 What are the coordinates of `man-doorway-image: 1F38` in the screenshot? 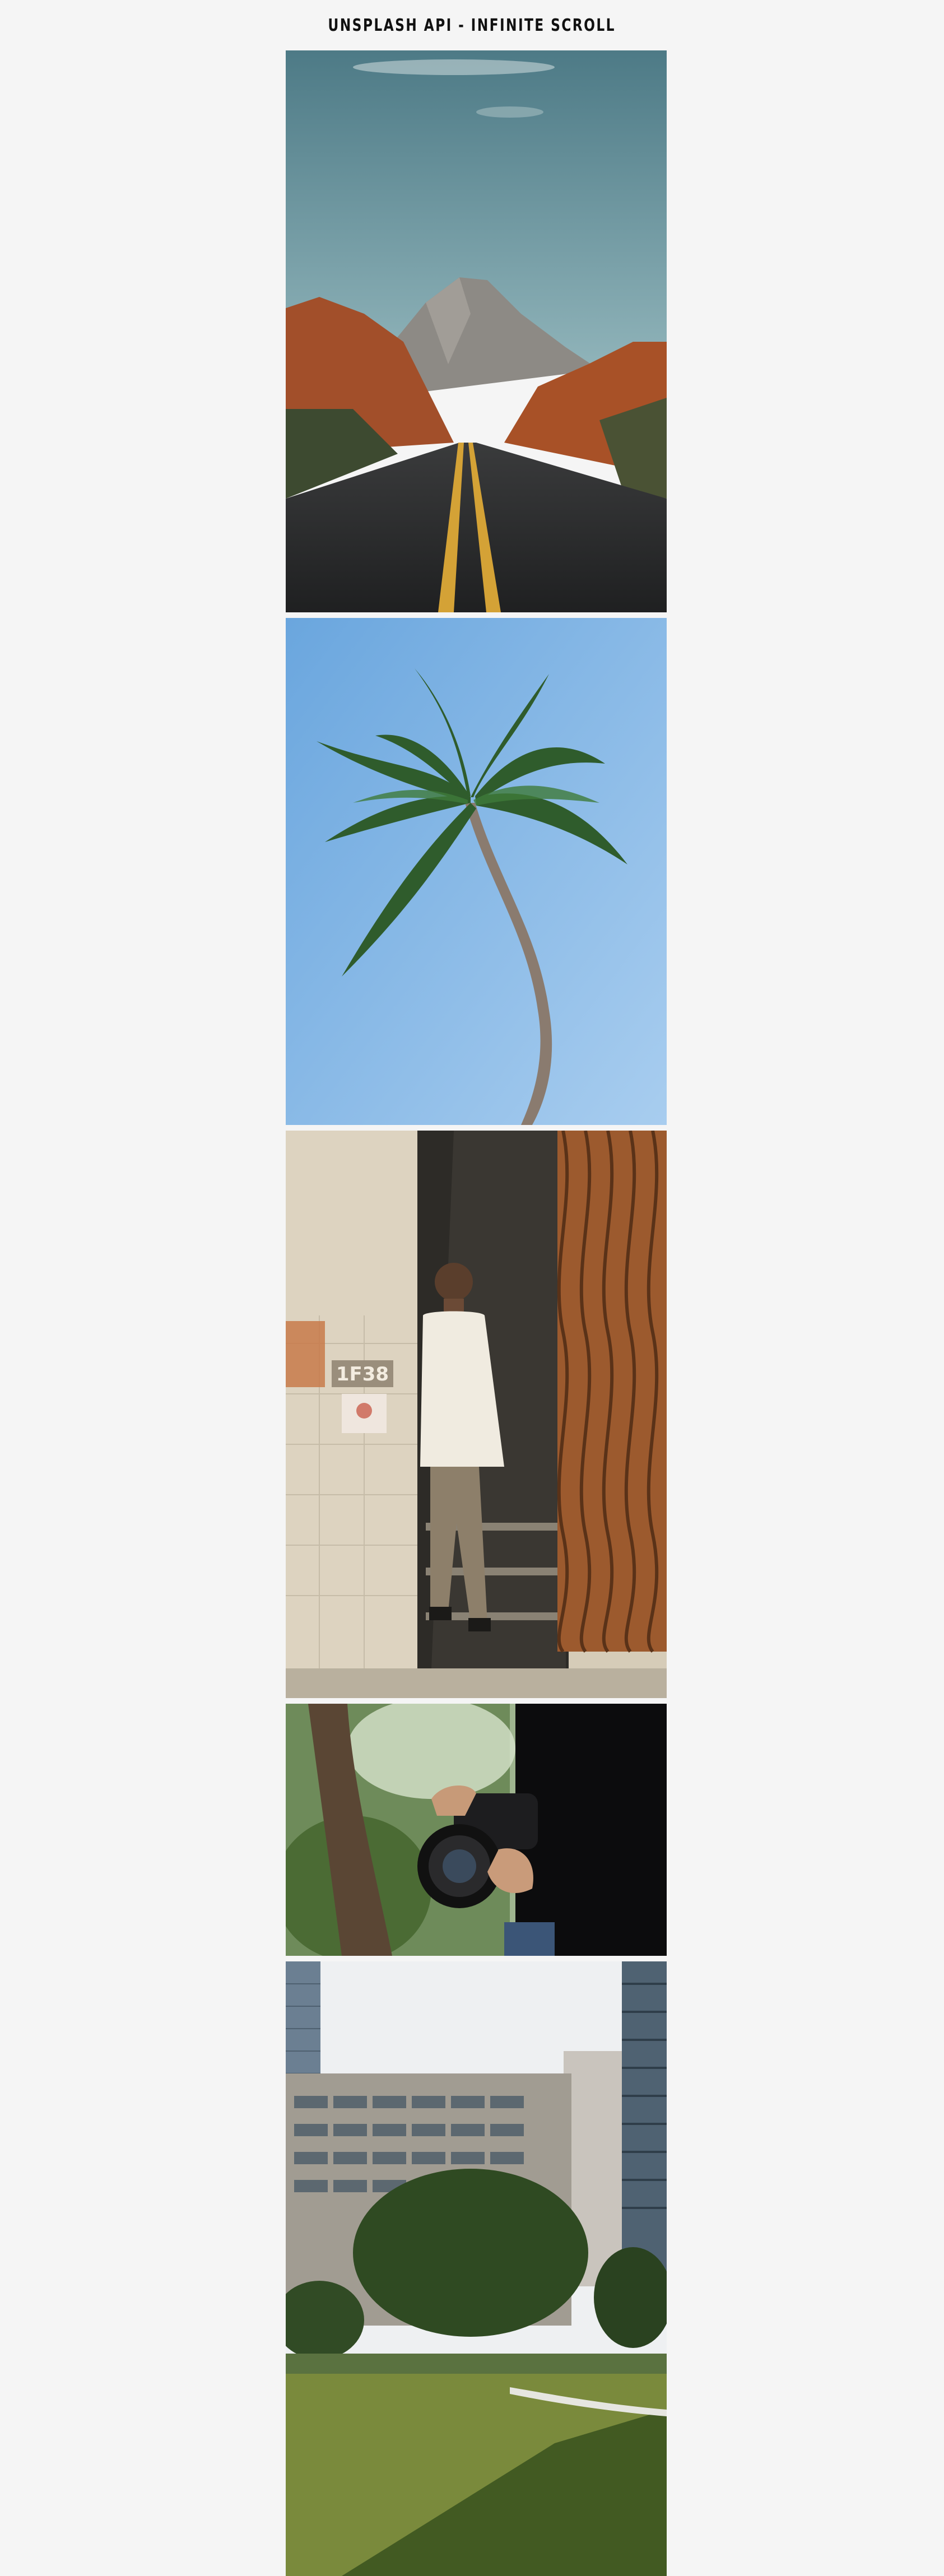 It's located at (476, 1414).